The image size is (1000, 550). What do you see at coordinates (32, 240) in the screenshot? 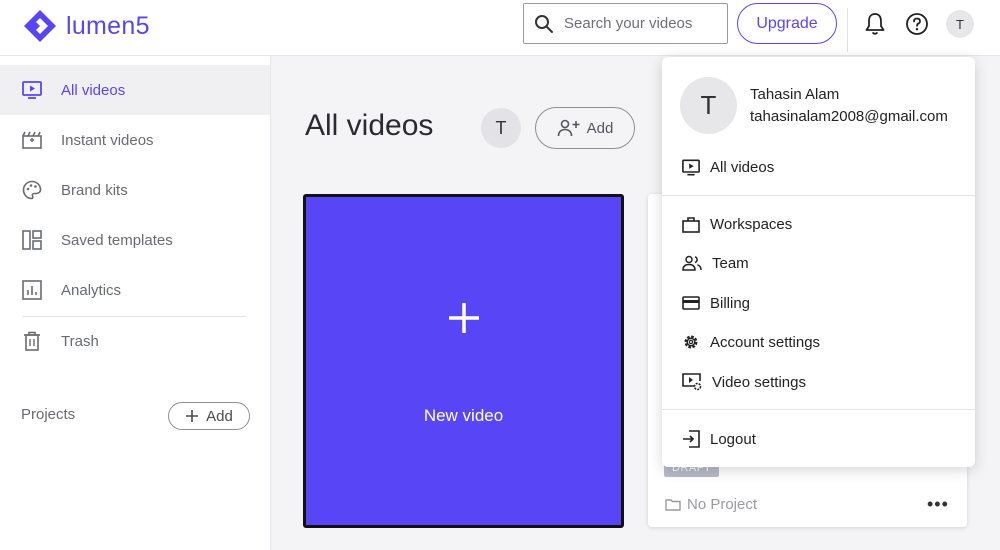
I see `template-icon` at bounding box center [32, 240].